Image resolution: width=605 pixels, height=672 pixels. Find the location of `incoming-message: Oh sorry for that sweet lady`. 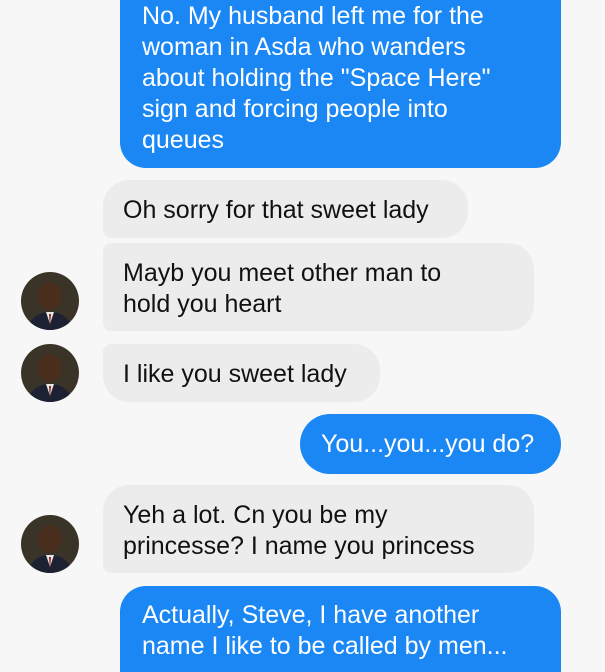

incoming-message: Oh sorry for that sweet lady is located at coordinates (285, 209).